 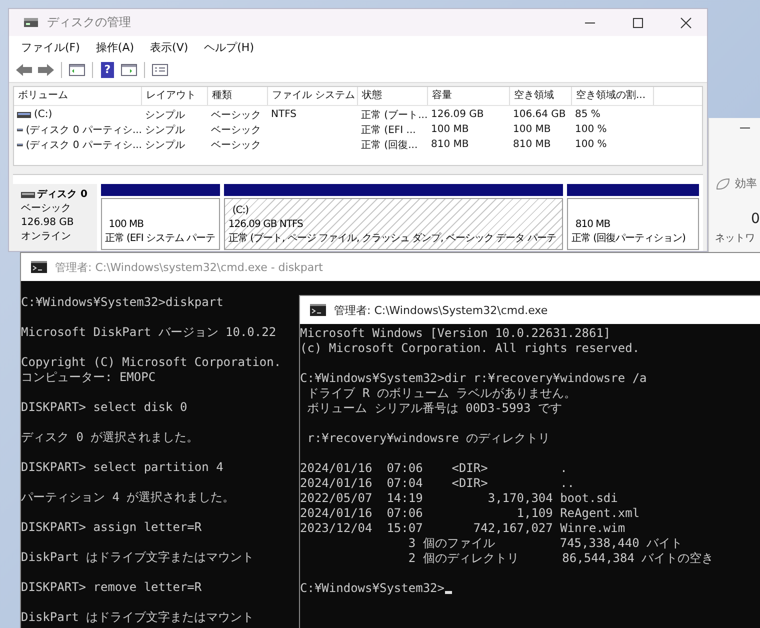 I want to click on leaf-icon, so click(x=723, y=183).